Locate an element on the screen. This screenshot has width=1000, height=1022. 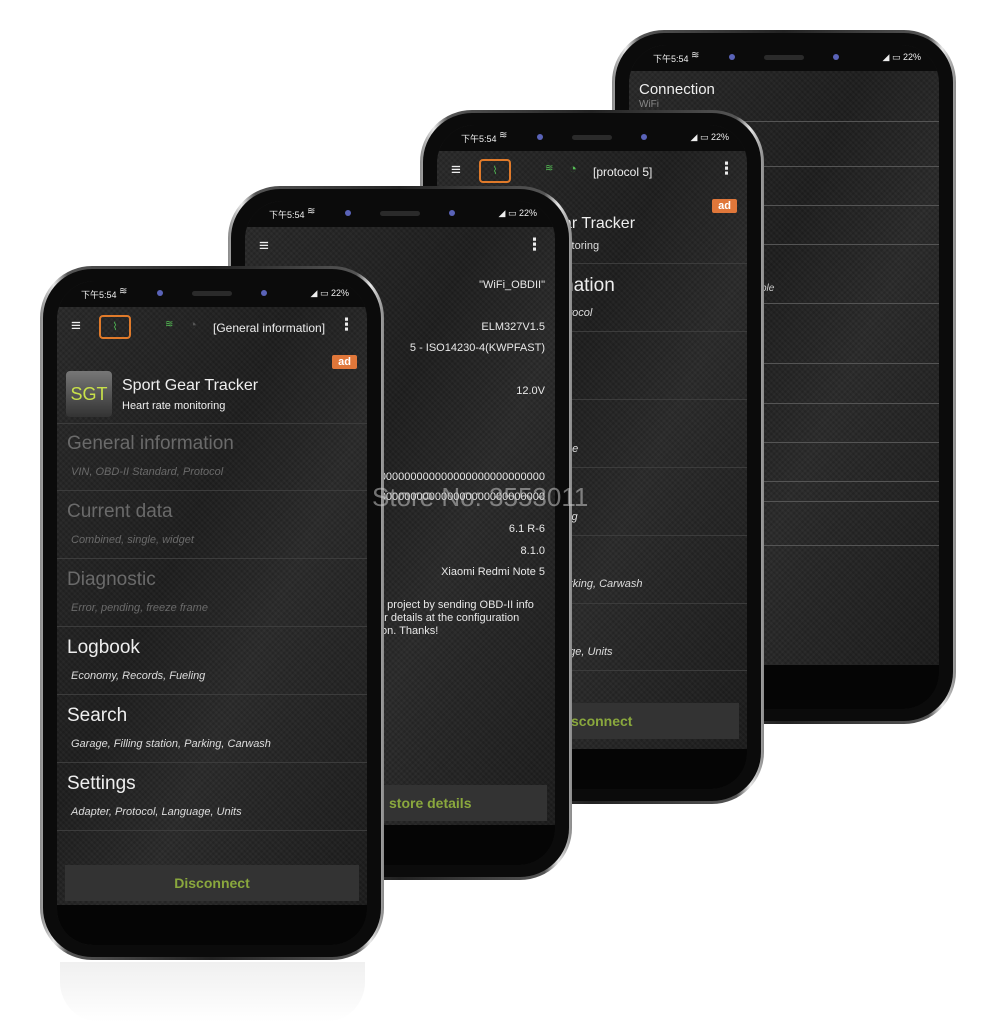
section-title: Connection is located at coordinates (677, 89).